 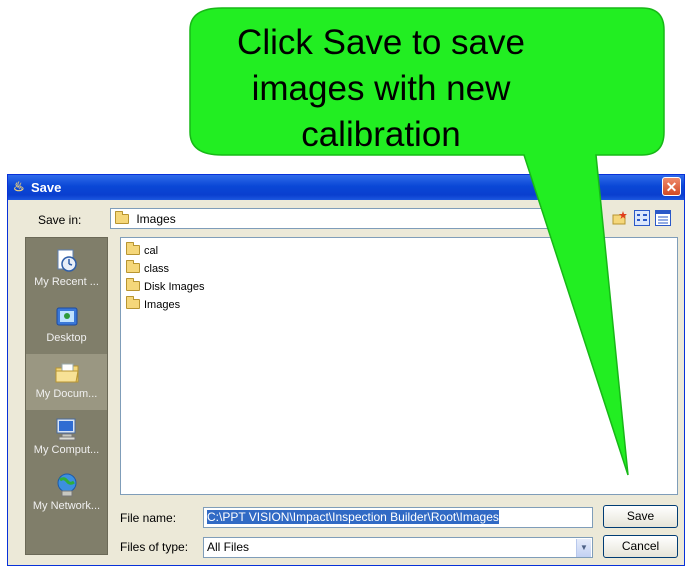 What do you see at coordinates (381, 134) in the screenshot?
I see `callout-line-3: calibration` at bounding box center [381, 134].